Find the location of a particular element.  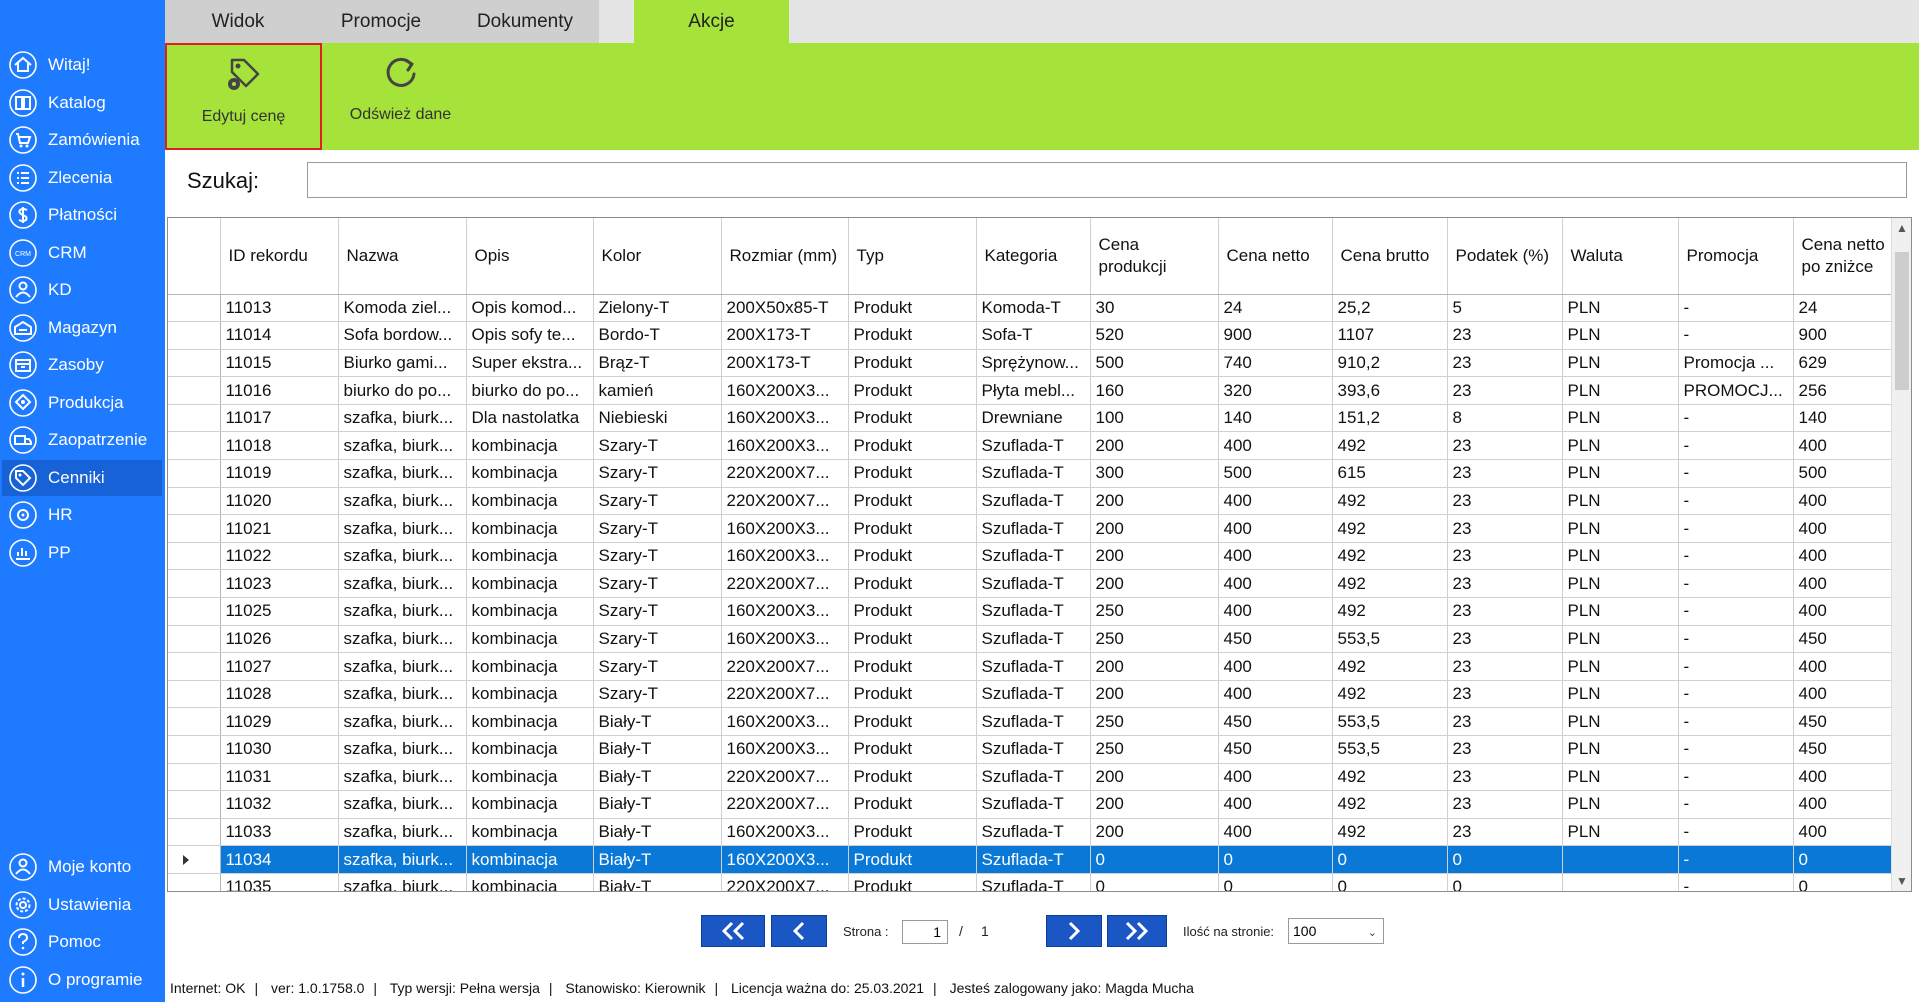

table-cell: 11014 is located at coordinates (279, 335).